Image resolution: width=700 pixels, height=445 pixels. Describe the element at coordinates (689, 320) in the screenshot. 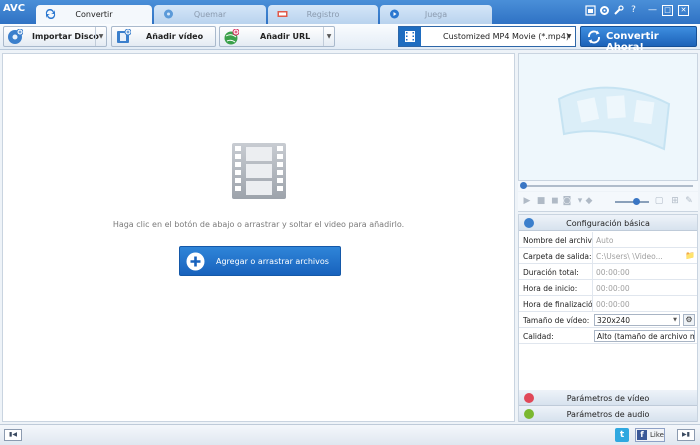

I see `video-size-settings-button: ⚙` at that location.